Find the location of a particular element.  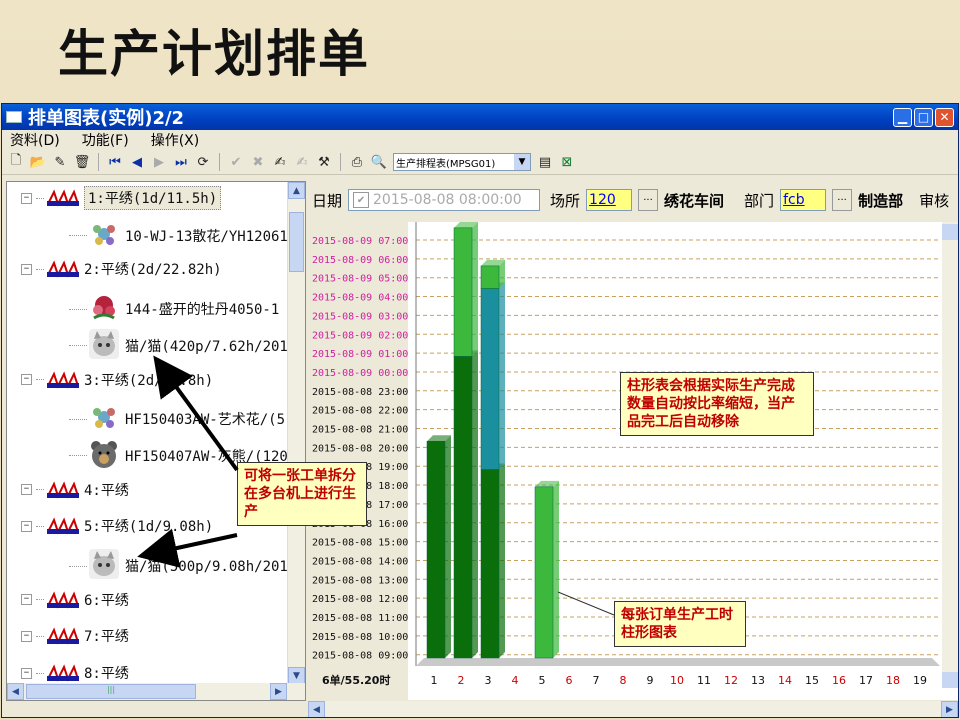

print-icon: ⎙ is located at coordinates (357, 162).